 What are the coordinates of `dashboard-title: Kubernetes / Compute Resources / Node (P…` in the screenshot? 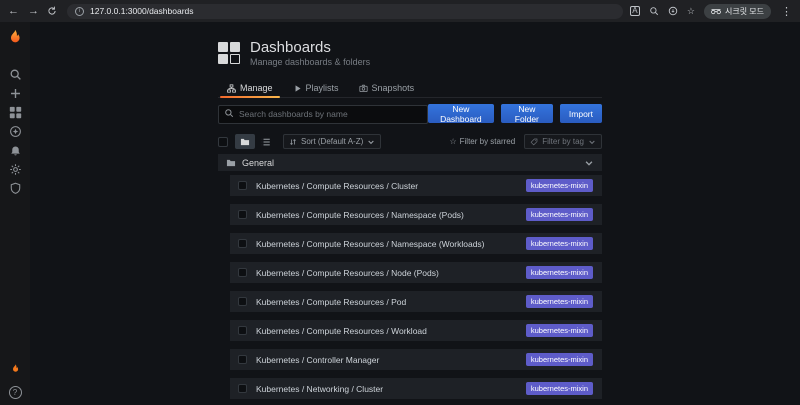 It's located at (347, 273).